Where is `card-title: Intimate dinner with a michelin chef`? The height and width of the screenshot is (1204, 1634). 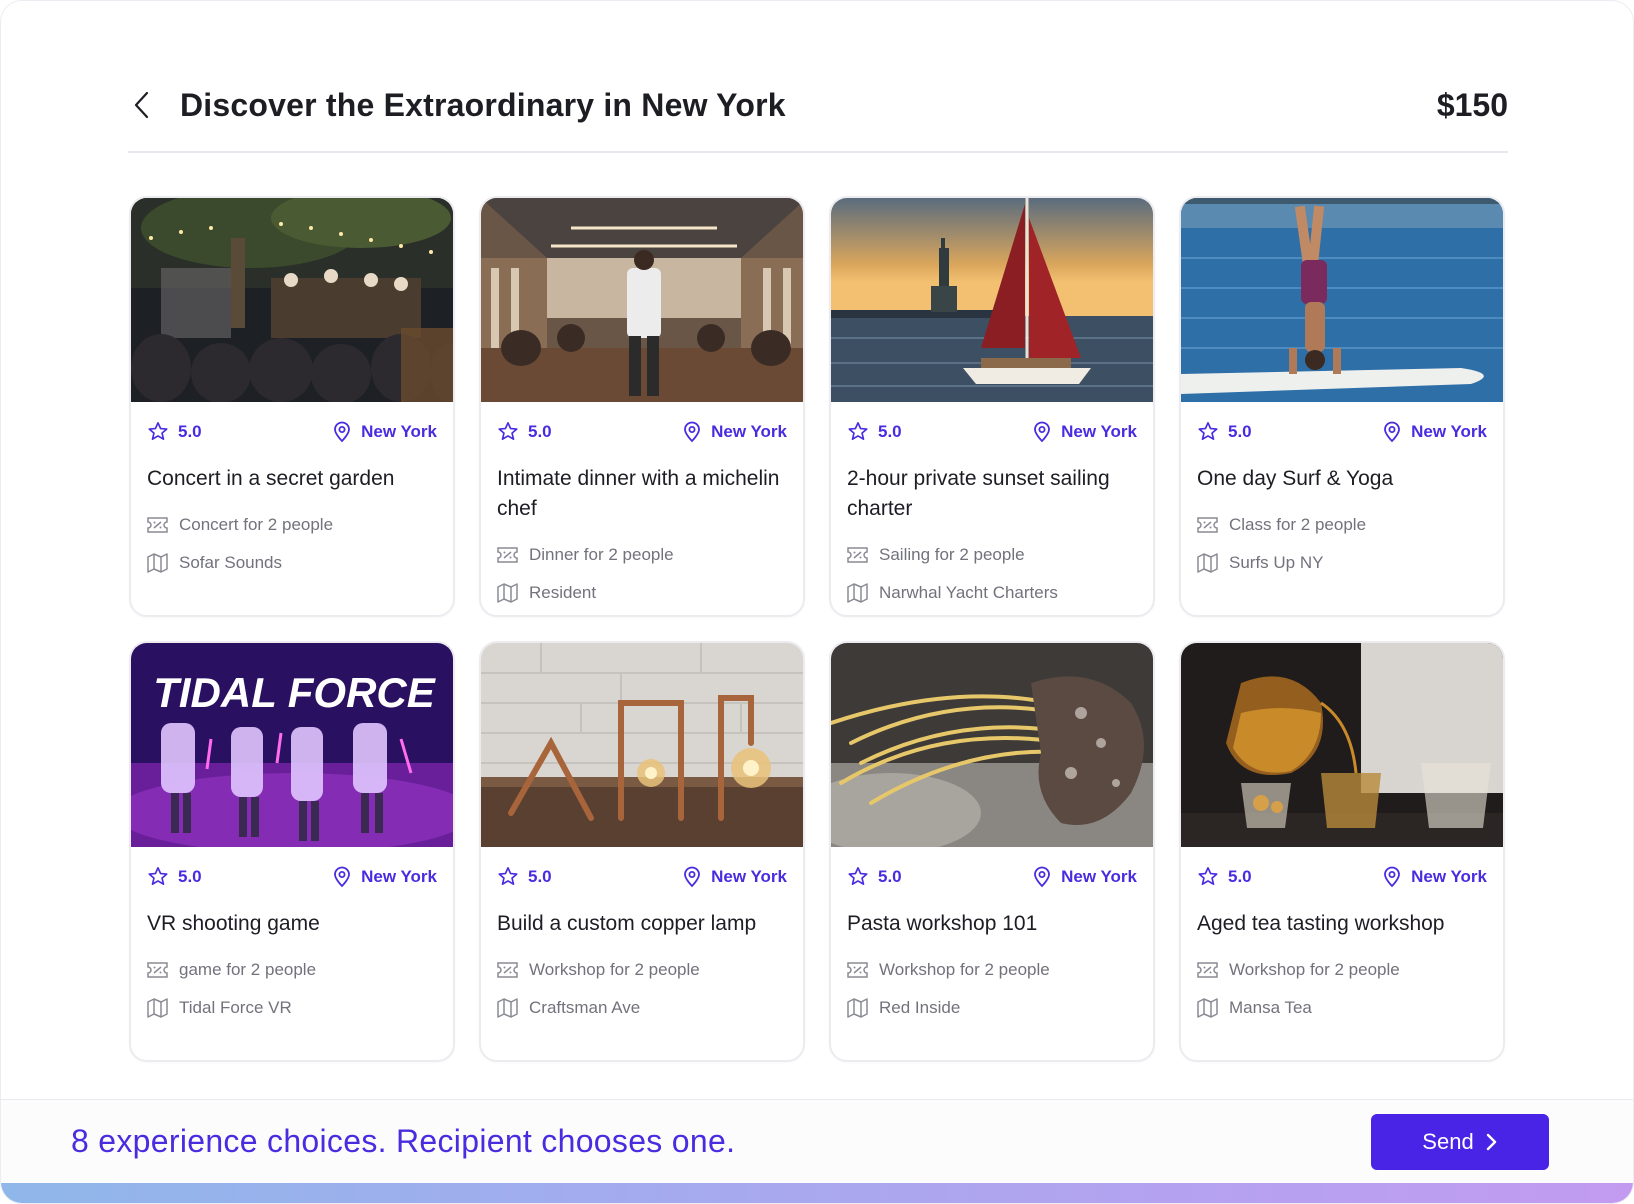
card-title: Intimate dinner with a michelin chef is located at coordinates (638, 493).